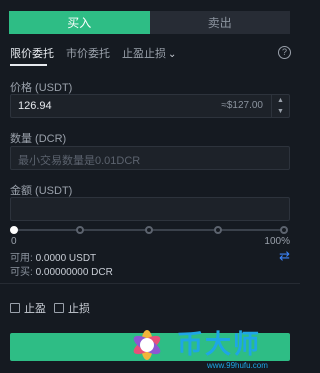 The image size is (320, 373). What do you see at coordinates (150, 209) in the screenshot?
I see `total-input` at bounding box center [150, 209].